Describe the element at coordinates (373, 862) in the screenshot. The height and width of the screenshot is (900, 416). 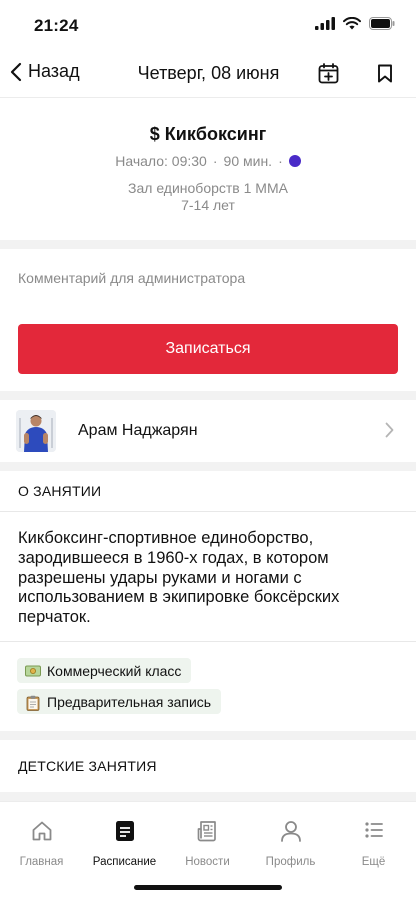
I see `tab-label: Ещё` at that location.